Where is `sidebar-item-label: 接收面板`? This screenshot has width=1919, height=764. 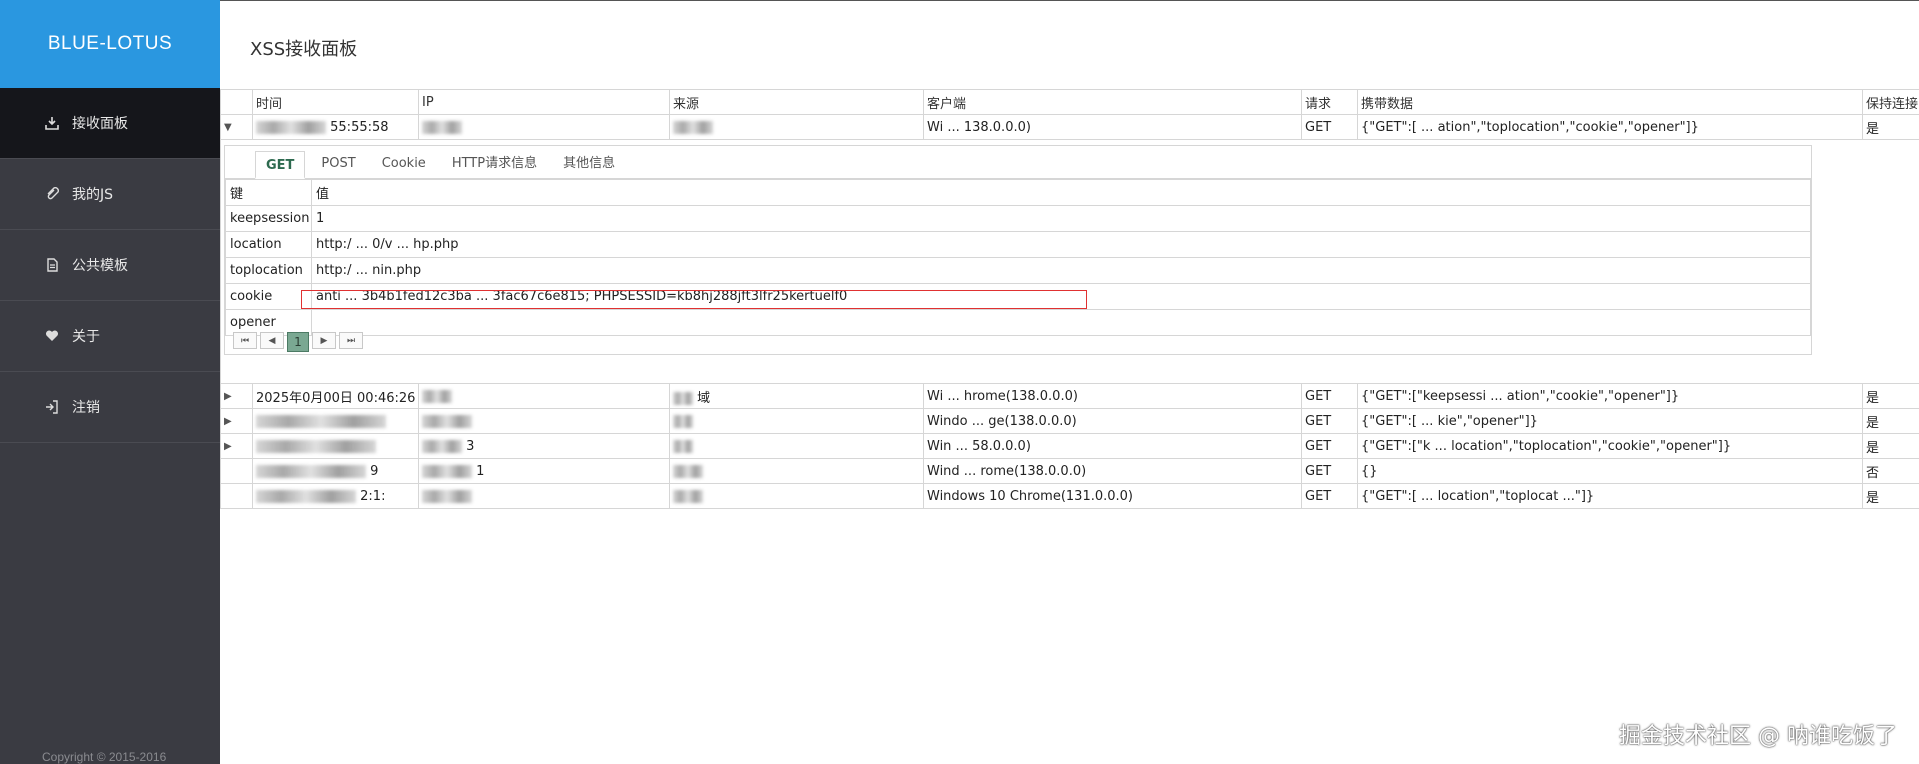
sidebar-item-label: 接收面板 is located at coordinates (100, 124).